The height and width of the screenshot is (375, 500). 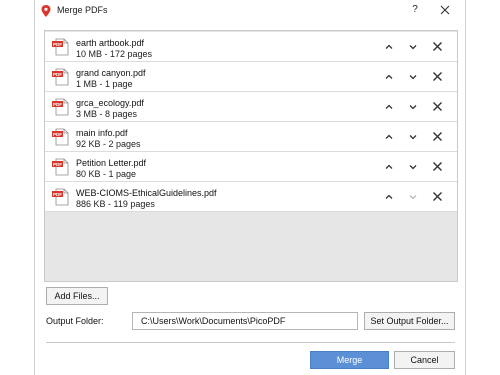 What do you see at coordinates (250, 342) in the screenshot?
I see `separator` at bounding box center [250, 342].